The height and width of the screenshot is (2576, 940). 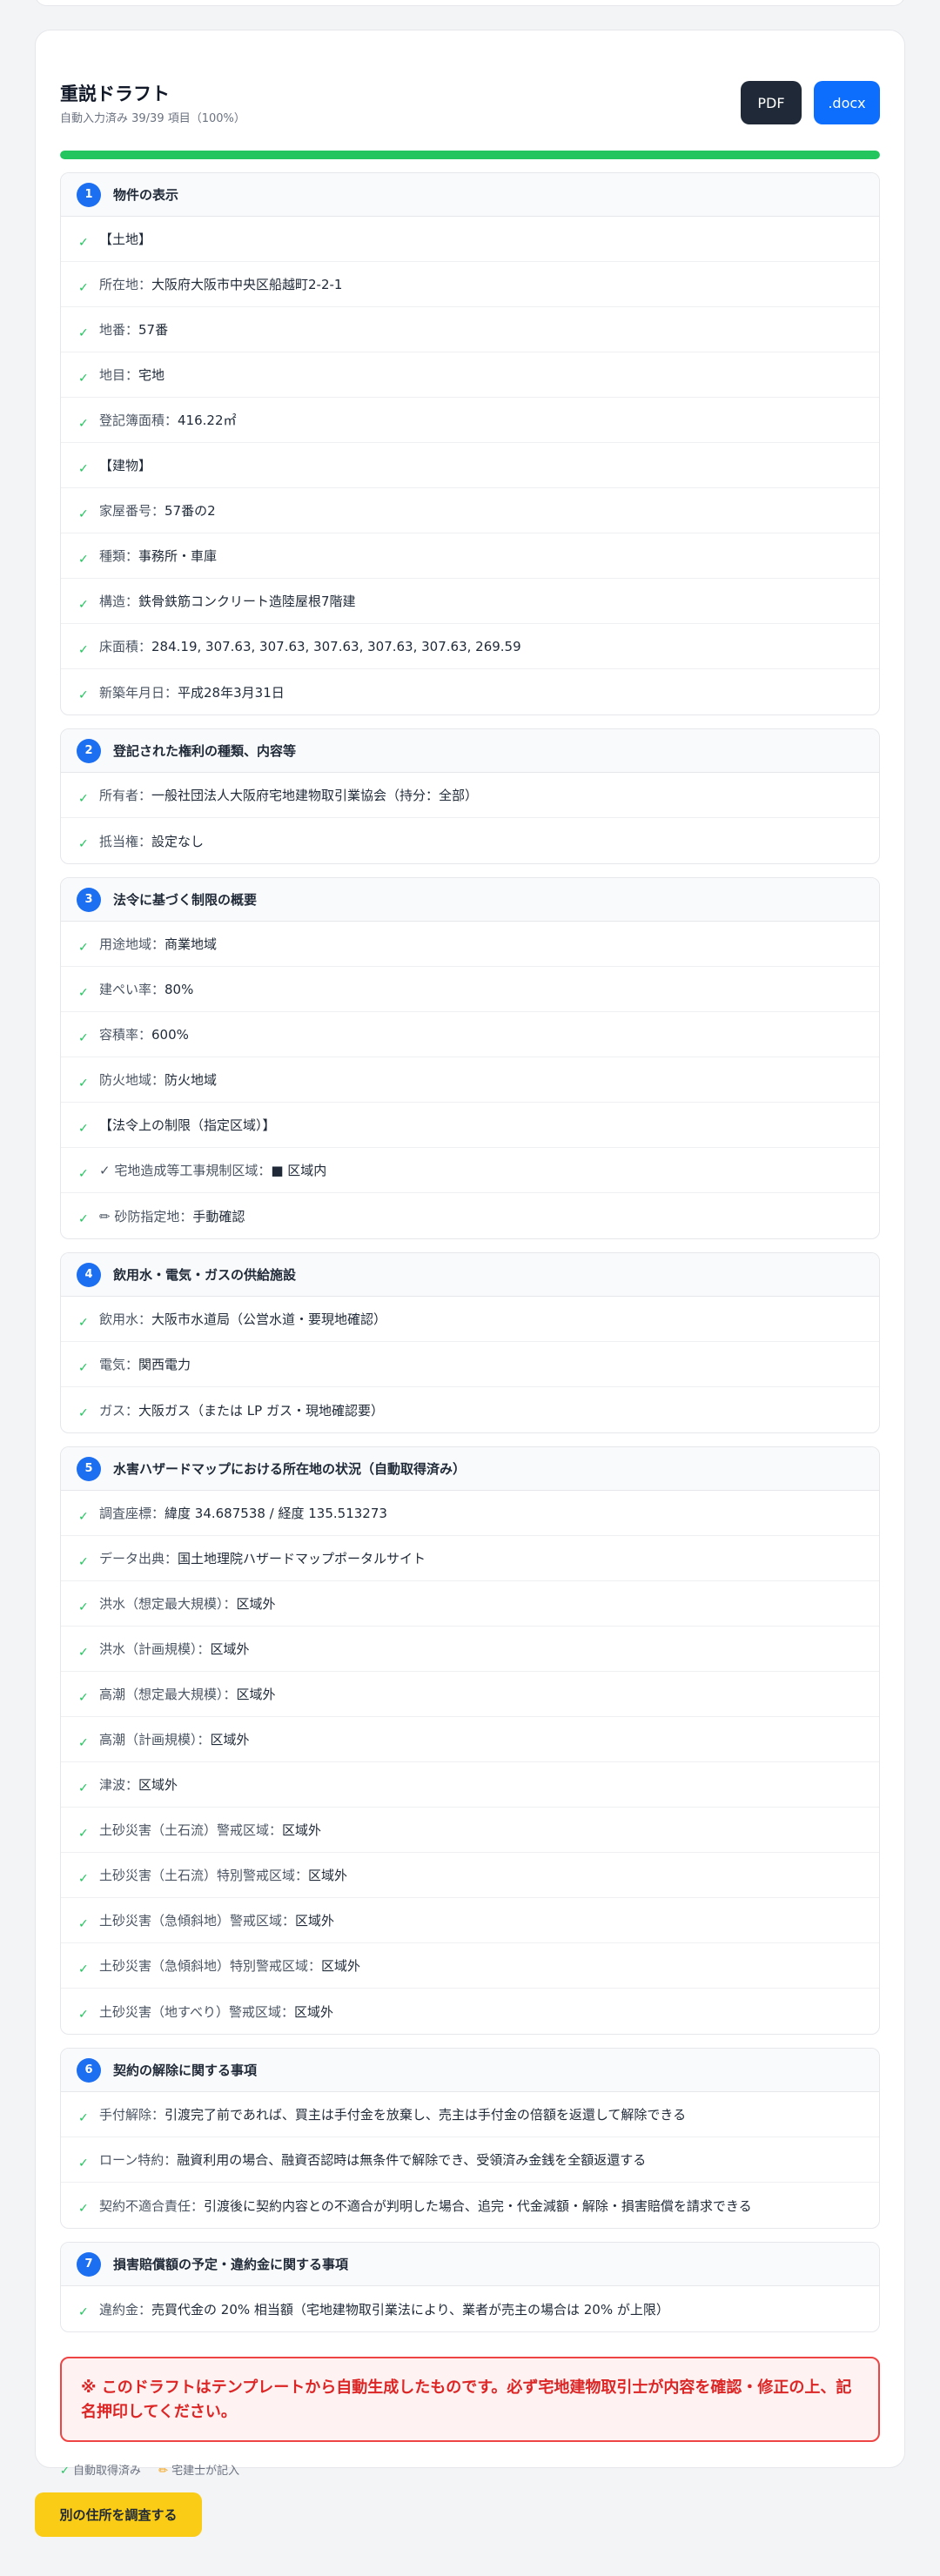 What do you see at coordinates (89, 2264) in the screenshot?
I see `section-number-badge: 7` at bounding box center [89, 2264].